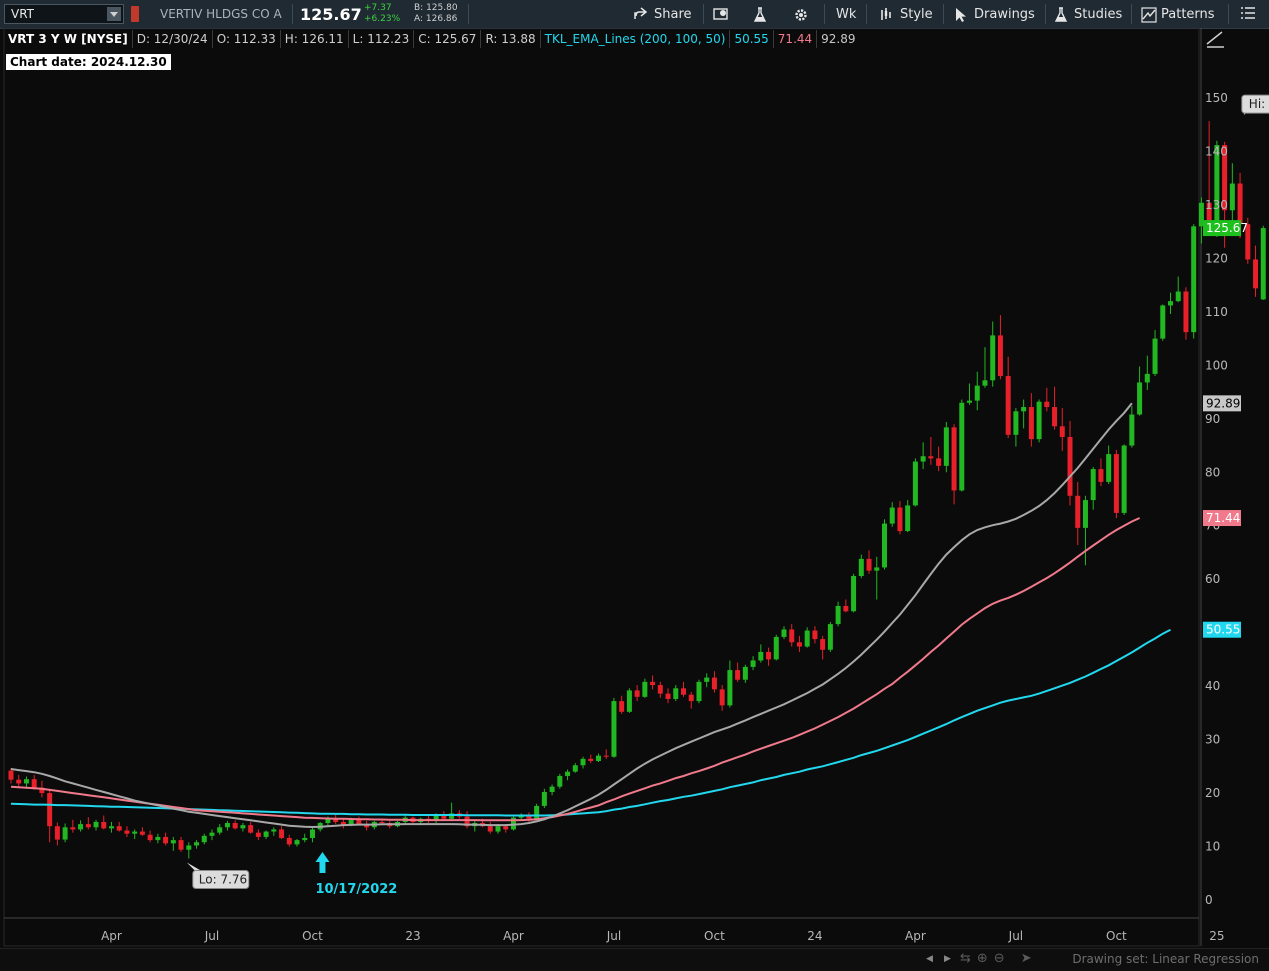 The height and width of the screenshot is (971, 1269). What do you see at coordinates (906, 14) in the screenshot?
I see `style-menu: Style` at bounding box center [906, 14].